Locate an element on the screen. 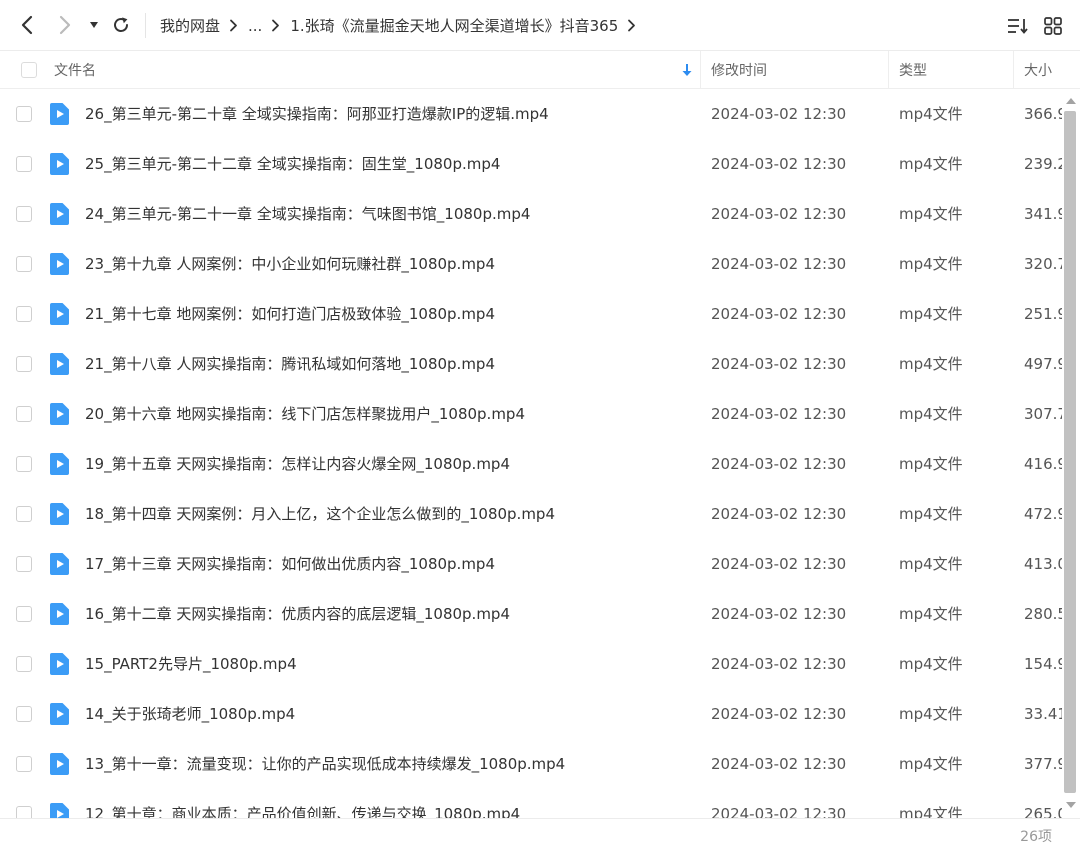  scroll-up-arrow-icon is located at coordinates (1071, 101).